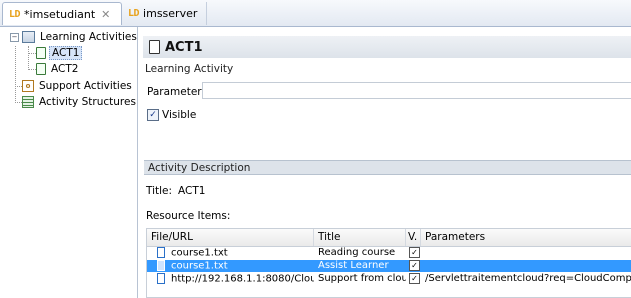 The image size is (631, 298). Describe the element at coordinates (526, 237) in the screenshot. I see `column-header-parameters: Parameters` at that location.